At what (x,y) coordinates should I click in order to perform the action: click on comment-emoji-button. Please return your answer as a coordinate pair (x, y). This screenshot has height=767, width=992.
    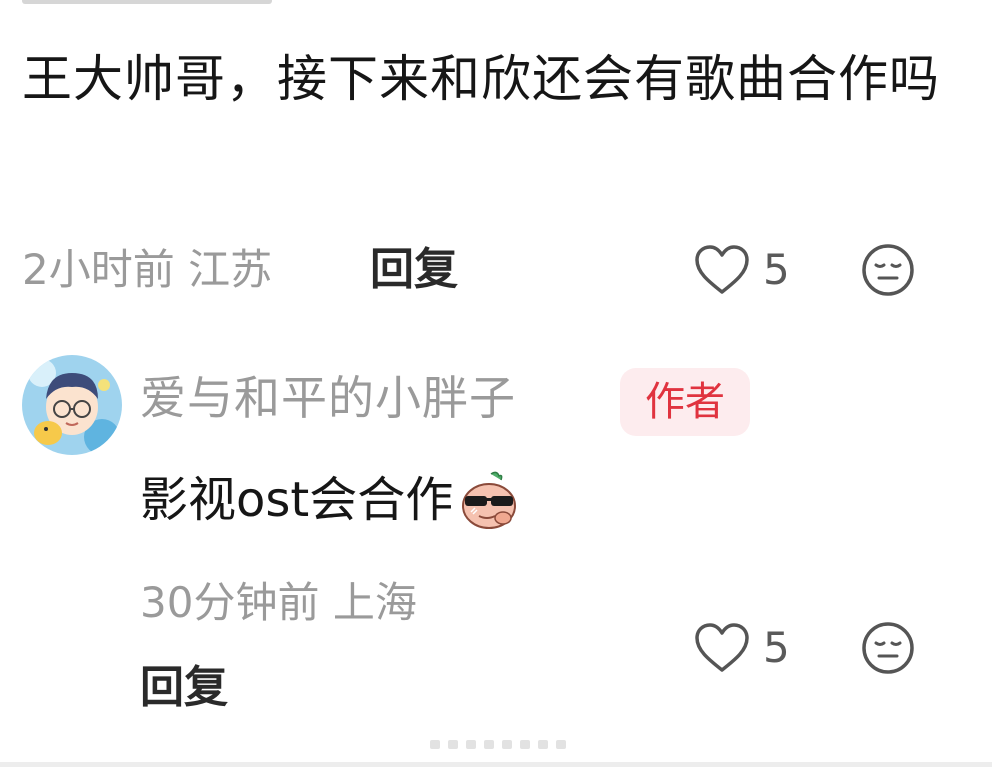
    Looking at the image, I should click on (888, 270).